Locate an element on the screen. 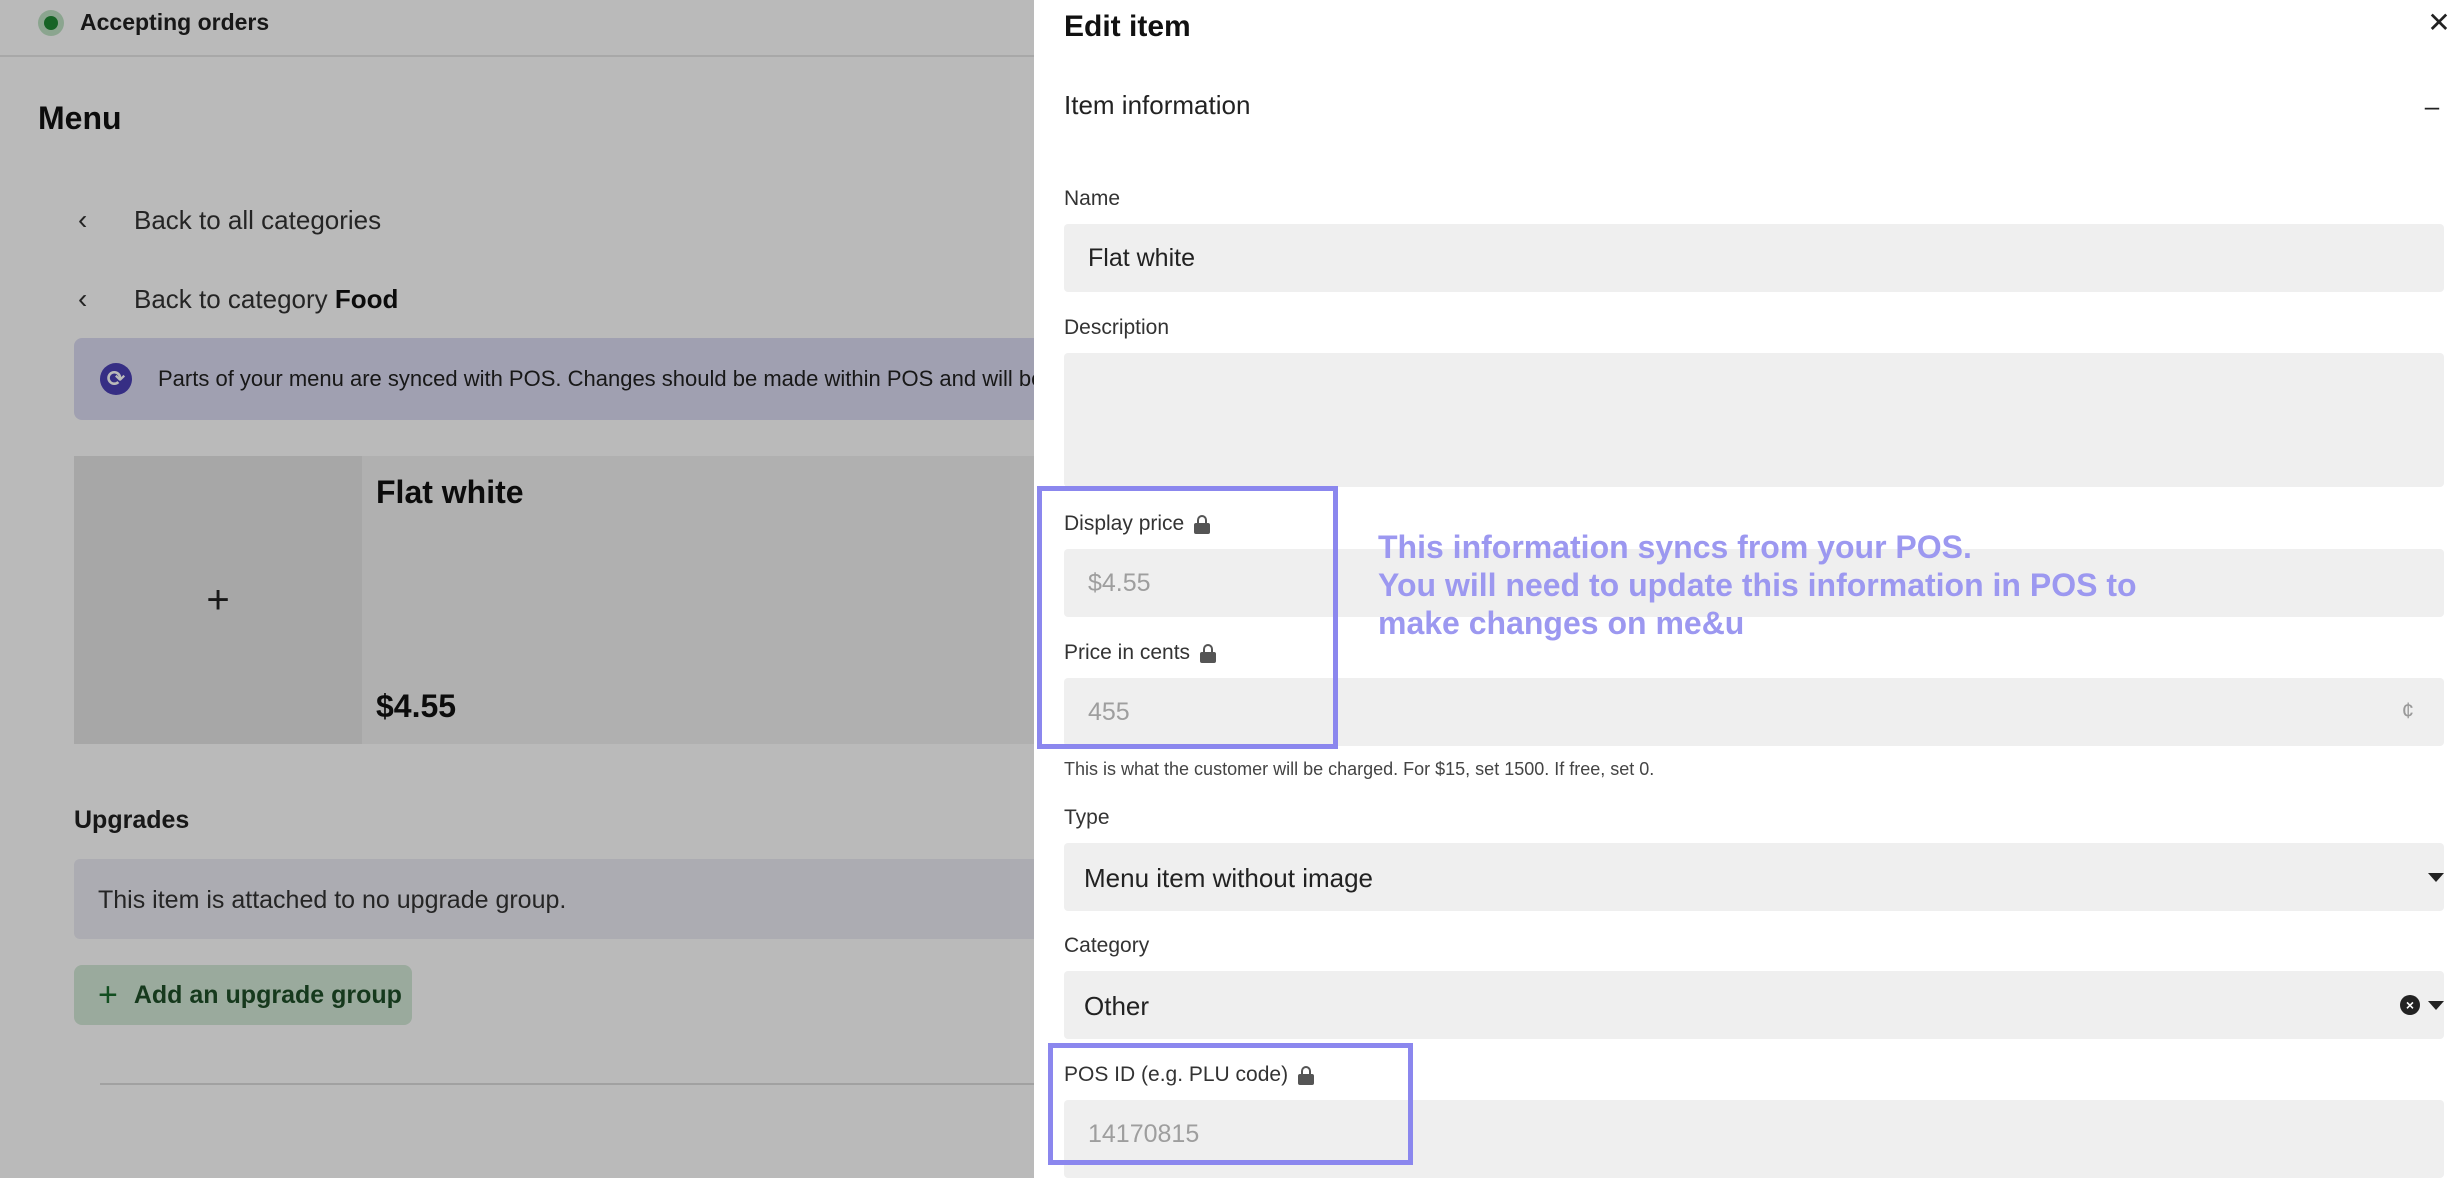 Image resolution: width=2460 pixels, height=1178 pixels. drawer-title: Edit item is located at coordinates (1127, 26).